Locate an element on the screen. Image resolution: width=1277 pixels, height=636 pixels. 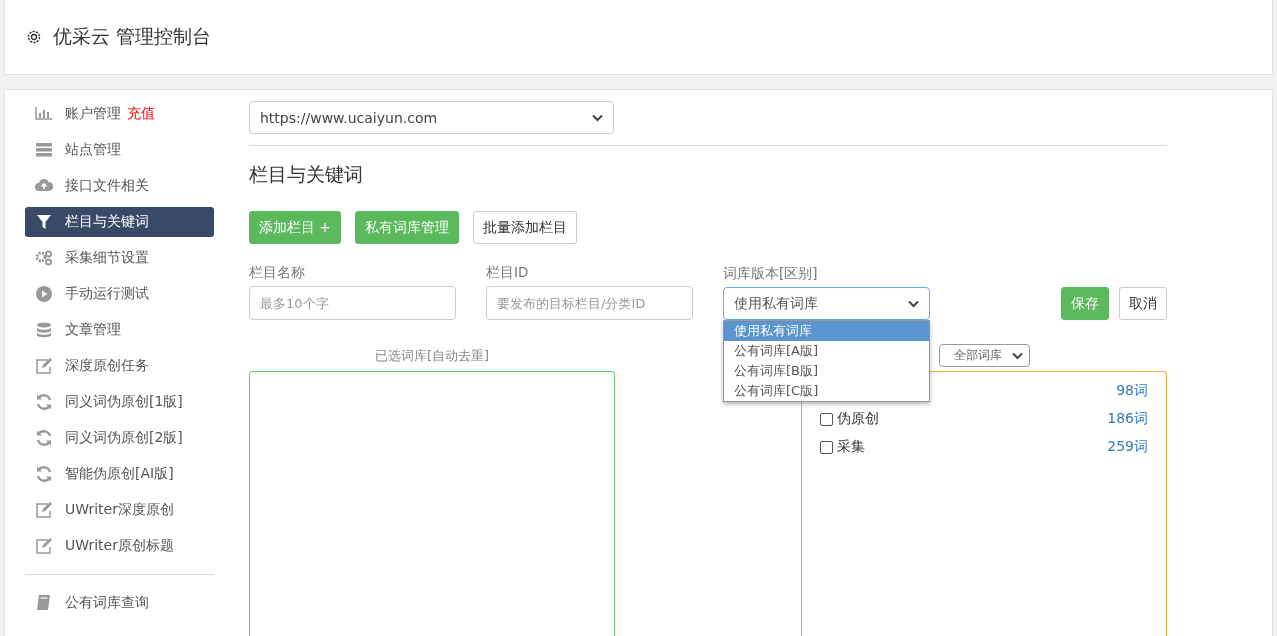
filter-icon is located at coordinates (44, 222).